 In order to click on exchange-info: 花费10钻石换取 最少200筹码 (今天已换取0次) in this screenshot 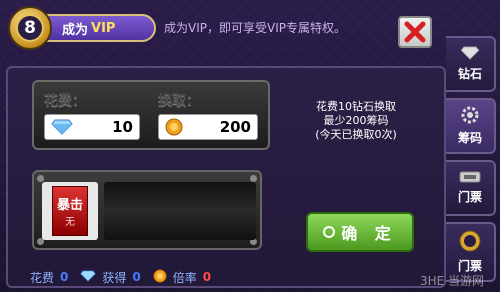, I will do `click(356, 121)`.